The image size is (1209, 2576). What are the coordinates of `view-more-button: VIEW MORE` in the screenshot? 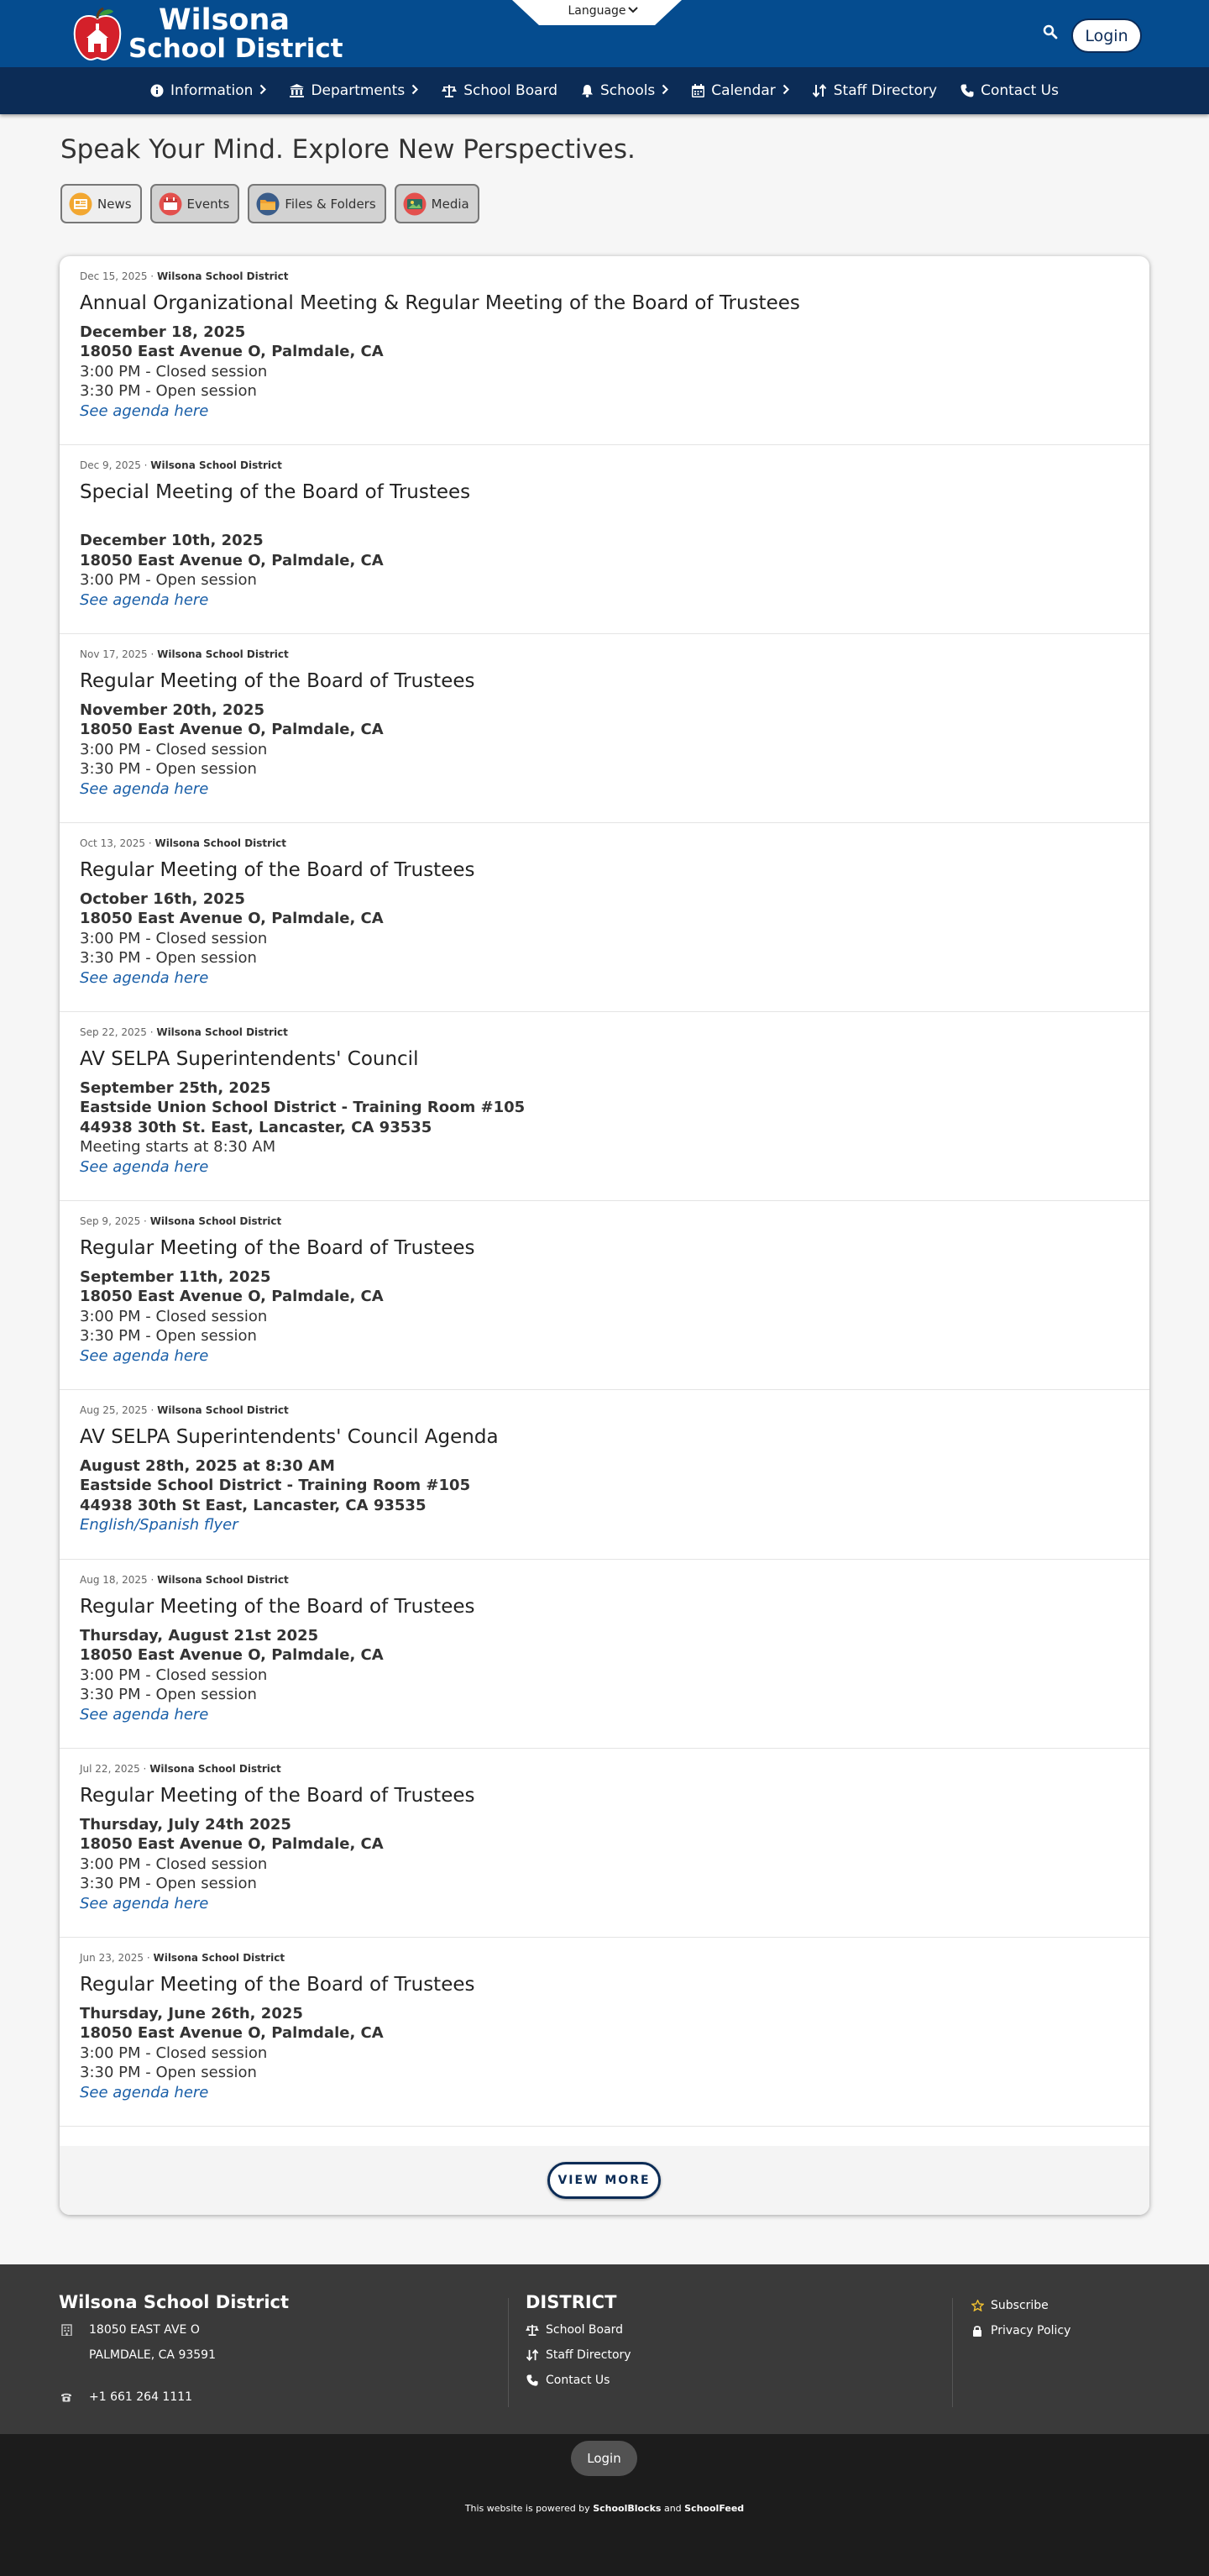 It's located at (604, 2180).